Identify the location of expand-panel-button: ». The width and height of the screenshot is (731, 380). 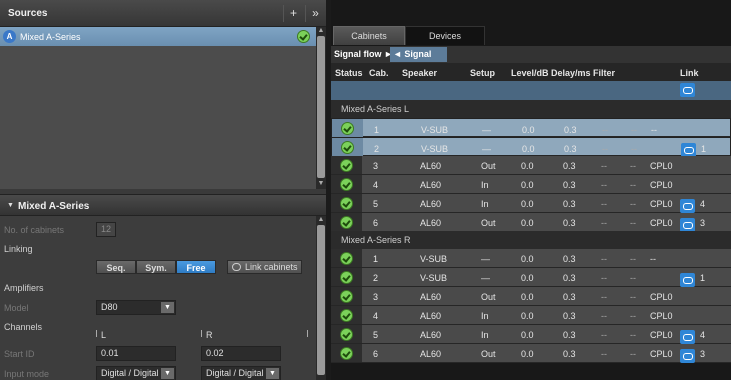
(315, 13).